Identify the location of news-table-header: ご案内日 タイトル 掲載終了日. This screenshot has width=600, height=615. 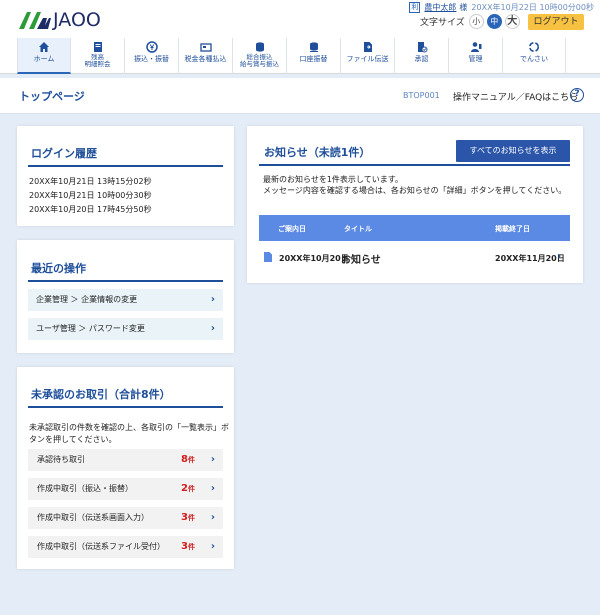
(414, 228).